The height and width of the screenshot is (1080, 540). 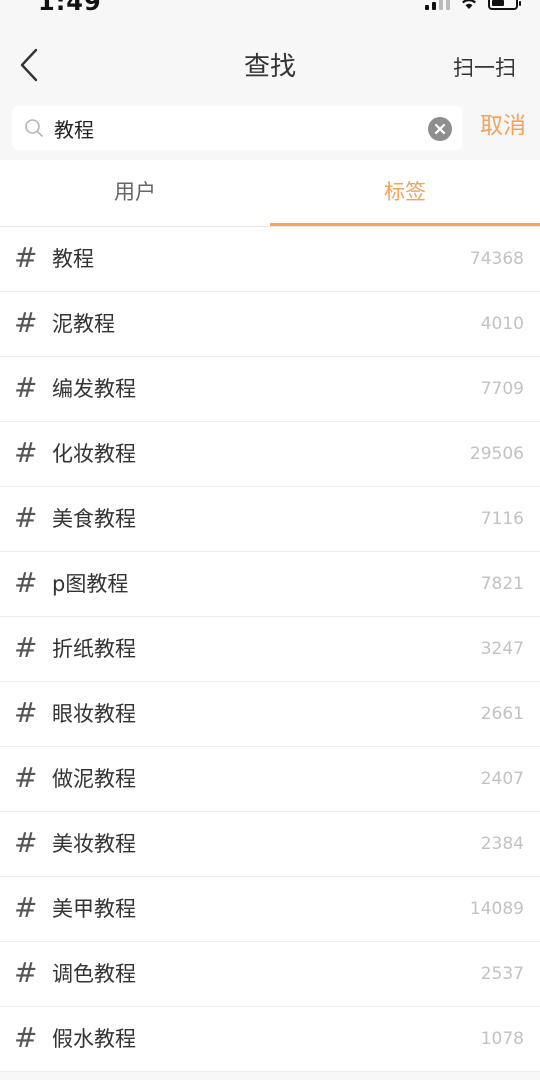 What do you see at coordinates (34, 128) in the screenshot?
I see `search-icon` at bounding box center [34, 128].